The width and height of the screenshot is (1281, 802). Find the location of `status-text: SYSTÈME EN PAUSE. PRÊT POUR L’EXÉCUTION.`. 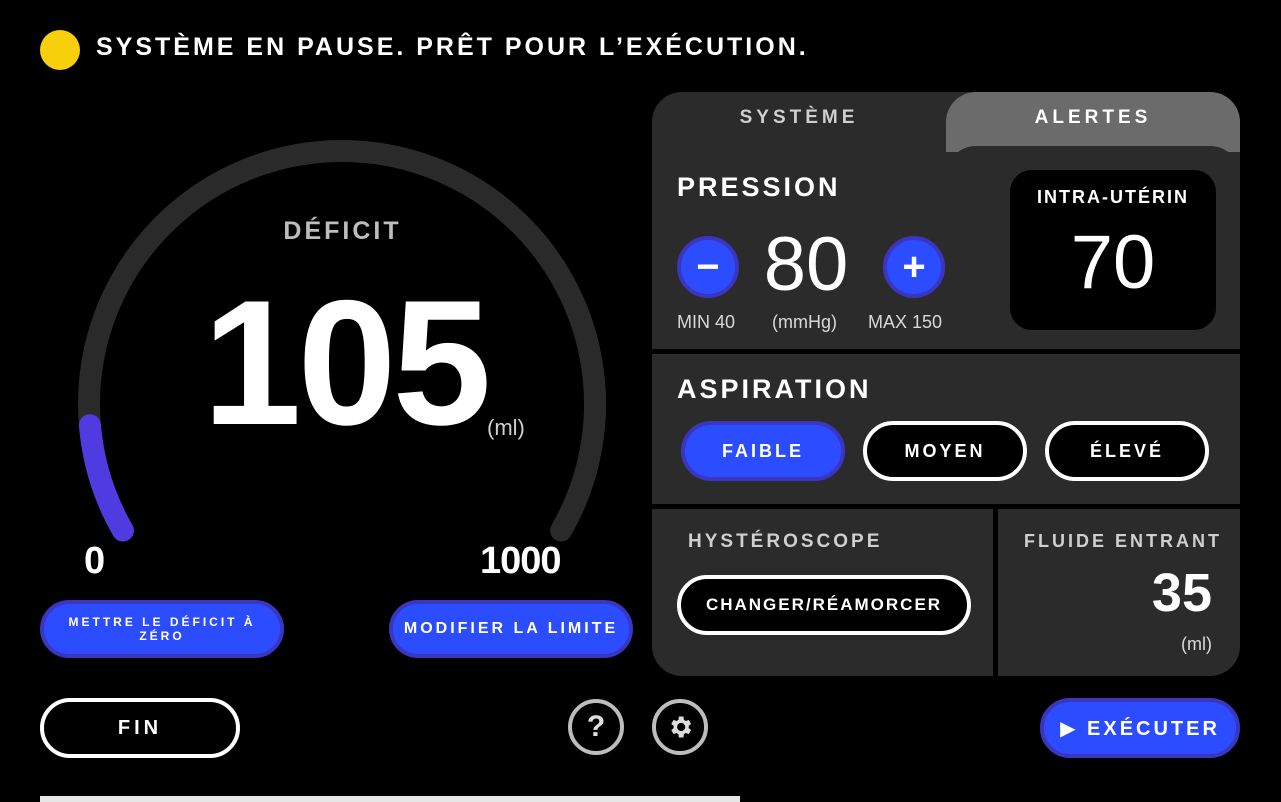

status-text: SYSTÈME EN PAUSE. PRÊT POUR L’EXÉCUTION. is located at coordinates (452, 47).